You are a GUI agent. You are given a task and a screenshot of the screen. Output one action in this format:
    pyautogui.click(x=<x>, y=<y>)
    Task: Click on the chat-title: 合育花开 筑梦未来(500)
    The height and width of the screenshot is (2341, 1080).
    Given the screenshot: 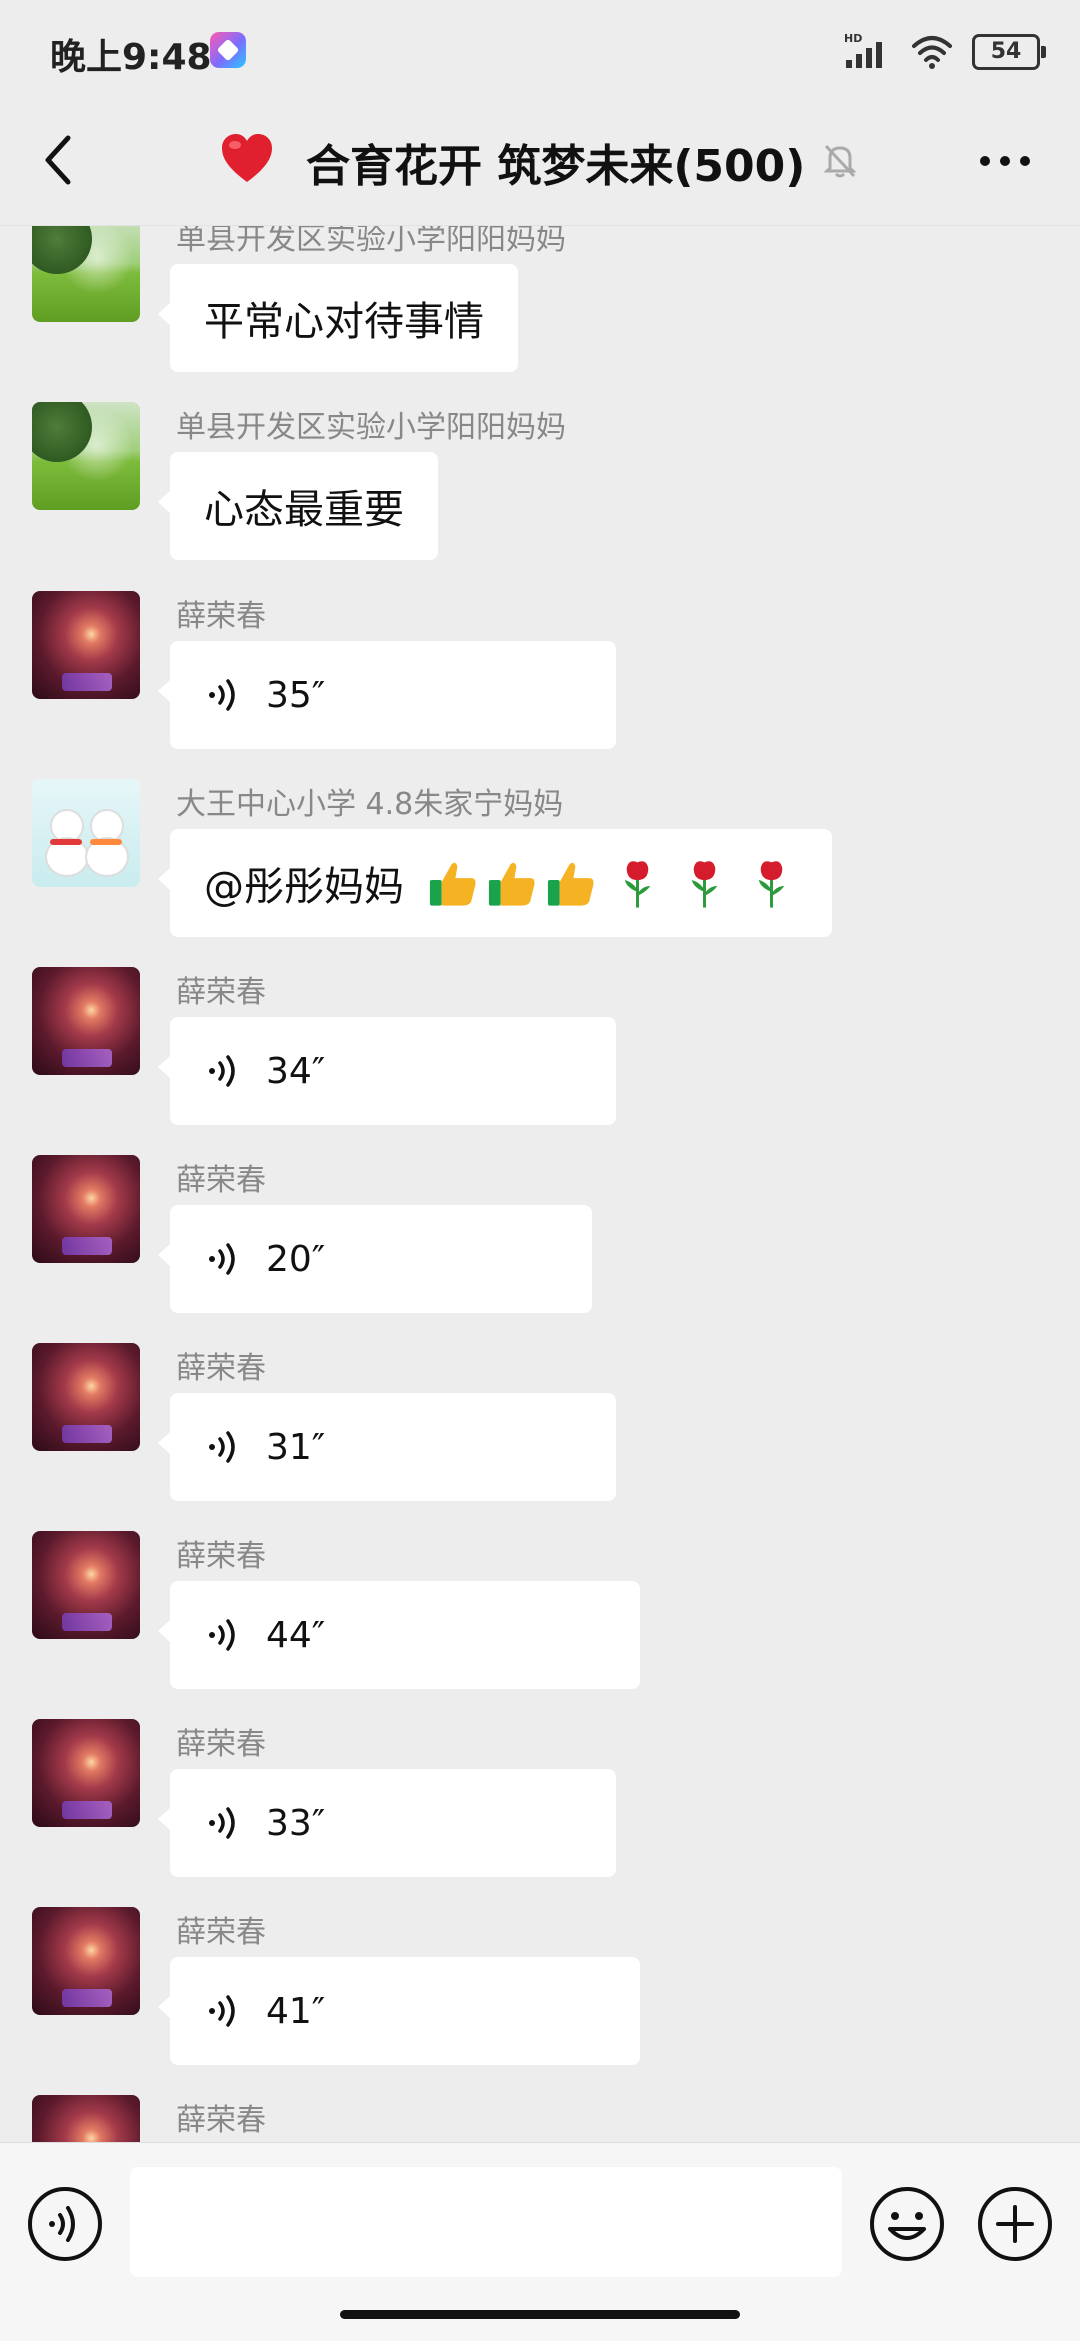 What is the action you would take?
    pyautogui.click(x=512, y=162)
    